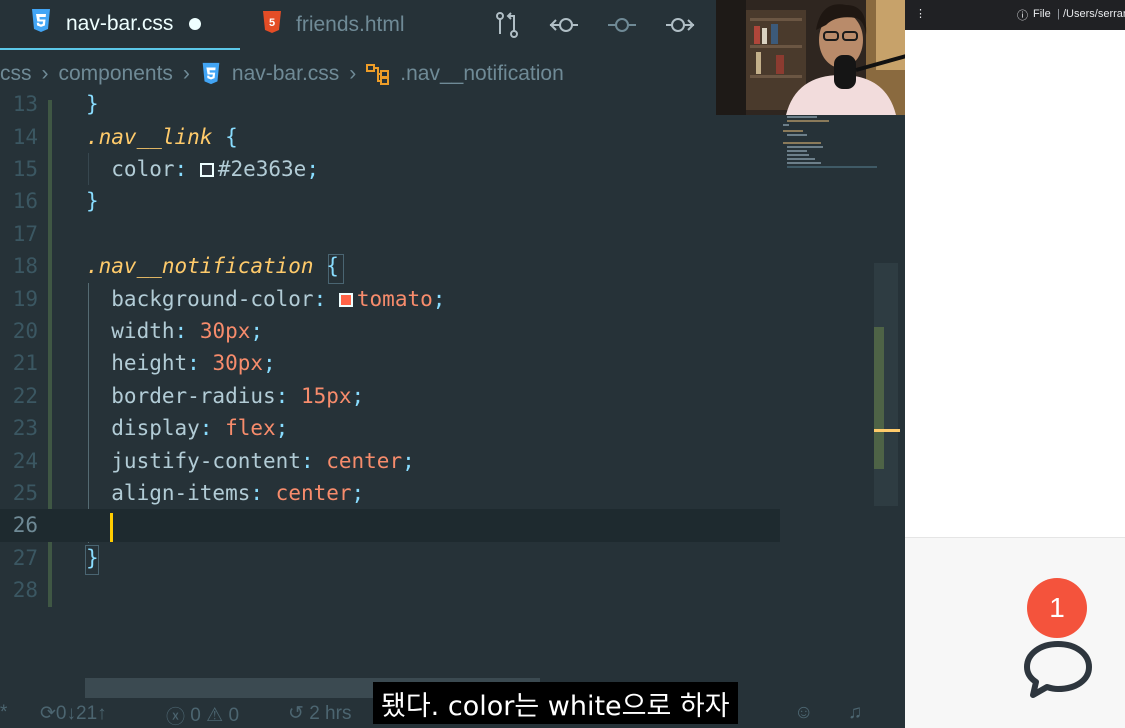  I want to click on timeline-icon, so click(621, 25).